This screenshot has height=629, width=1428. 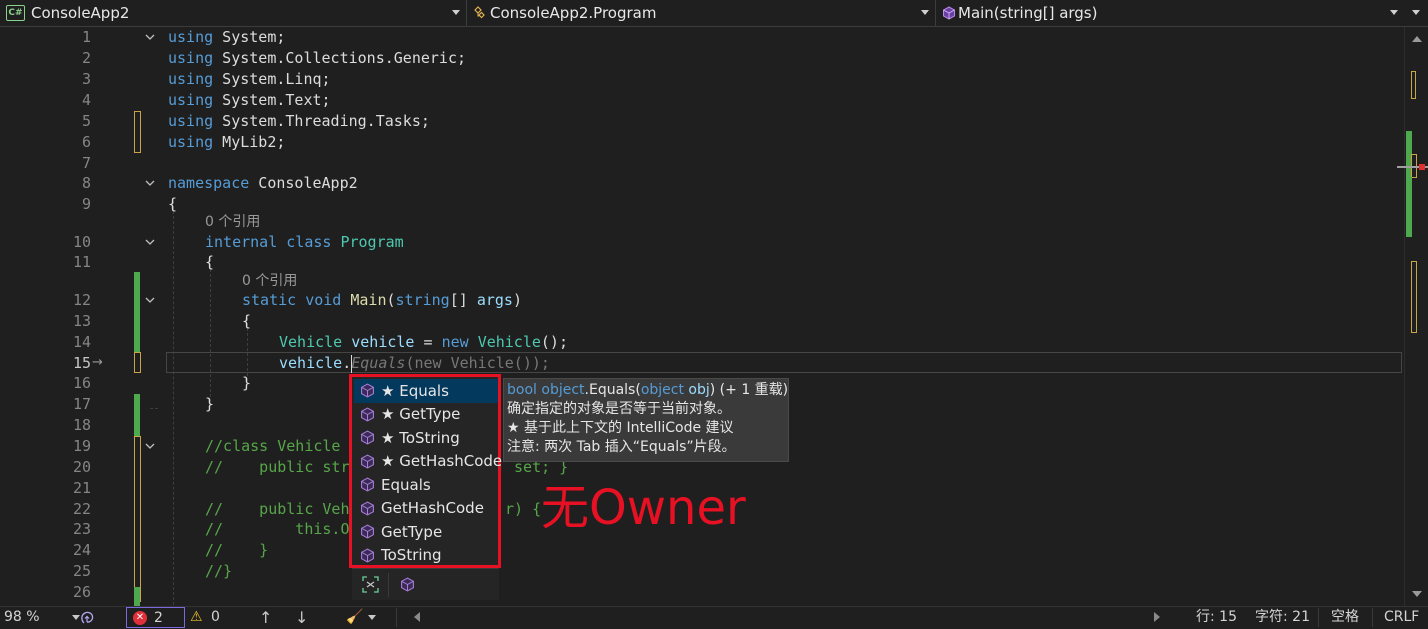 I want to click on parameter-name: args, so click(x=494, y=300).